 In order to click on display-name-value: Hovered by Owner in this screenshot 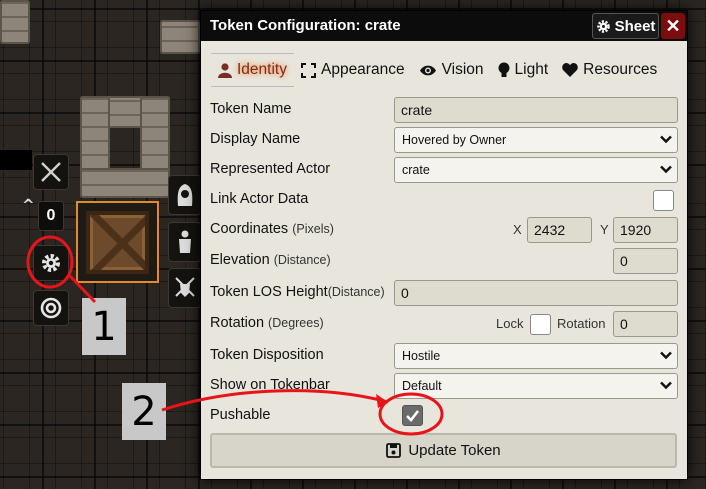, I will do `click(454, 140)`.